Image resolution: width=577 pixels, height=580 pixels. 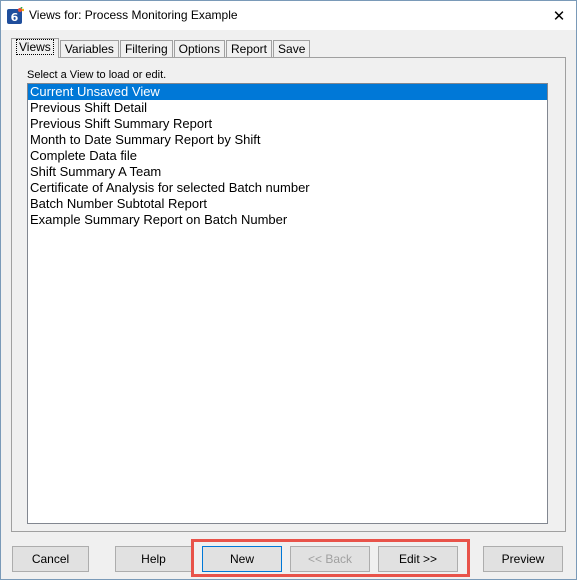 I want to click on cancel-button-label: Cancel, so click(x=50, y=559).